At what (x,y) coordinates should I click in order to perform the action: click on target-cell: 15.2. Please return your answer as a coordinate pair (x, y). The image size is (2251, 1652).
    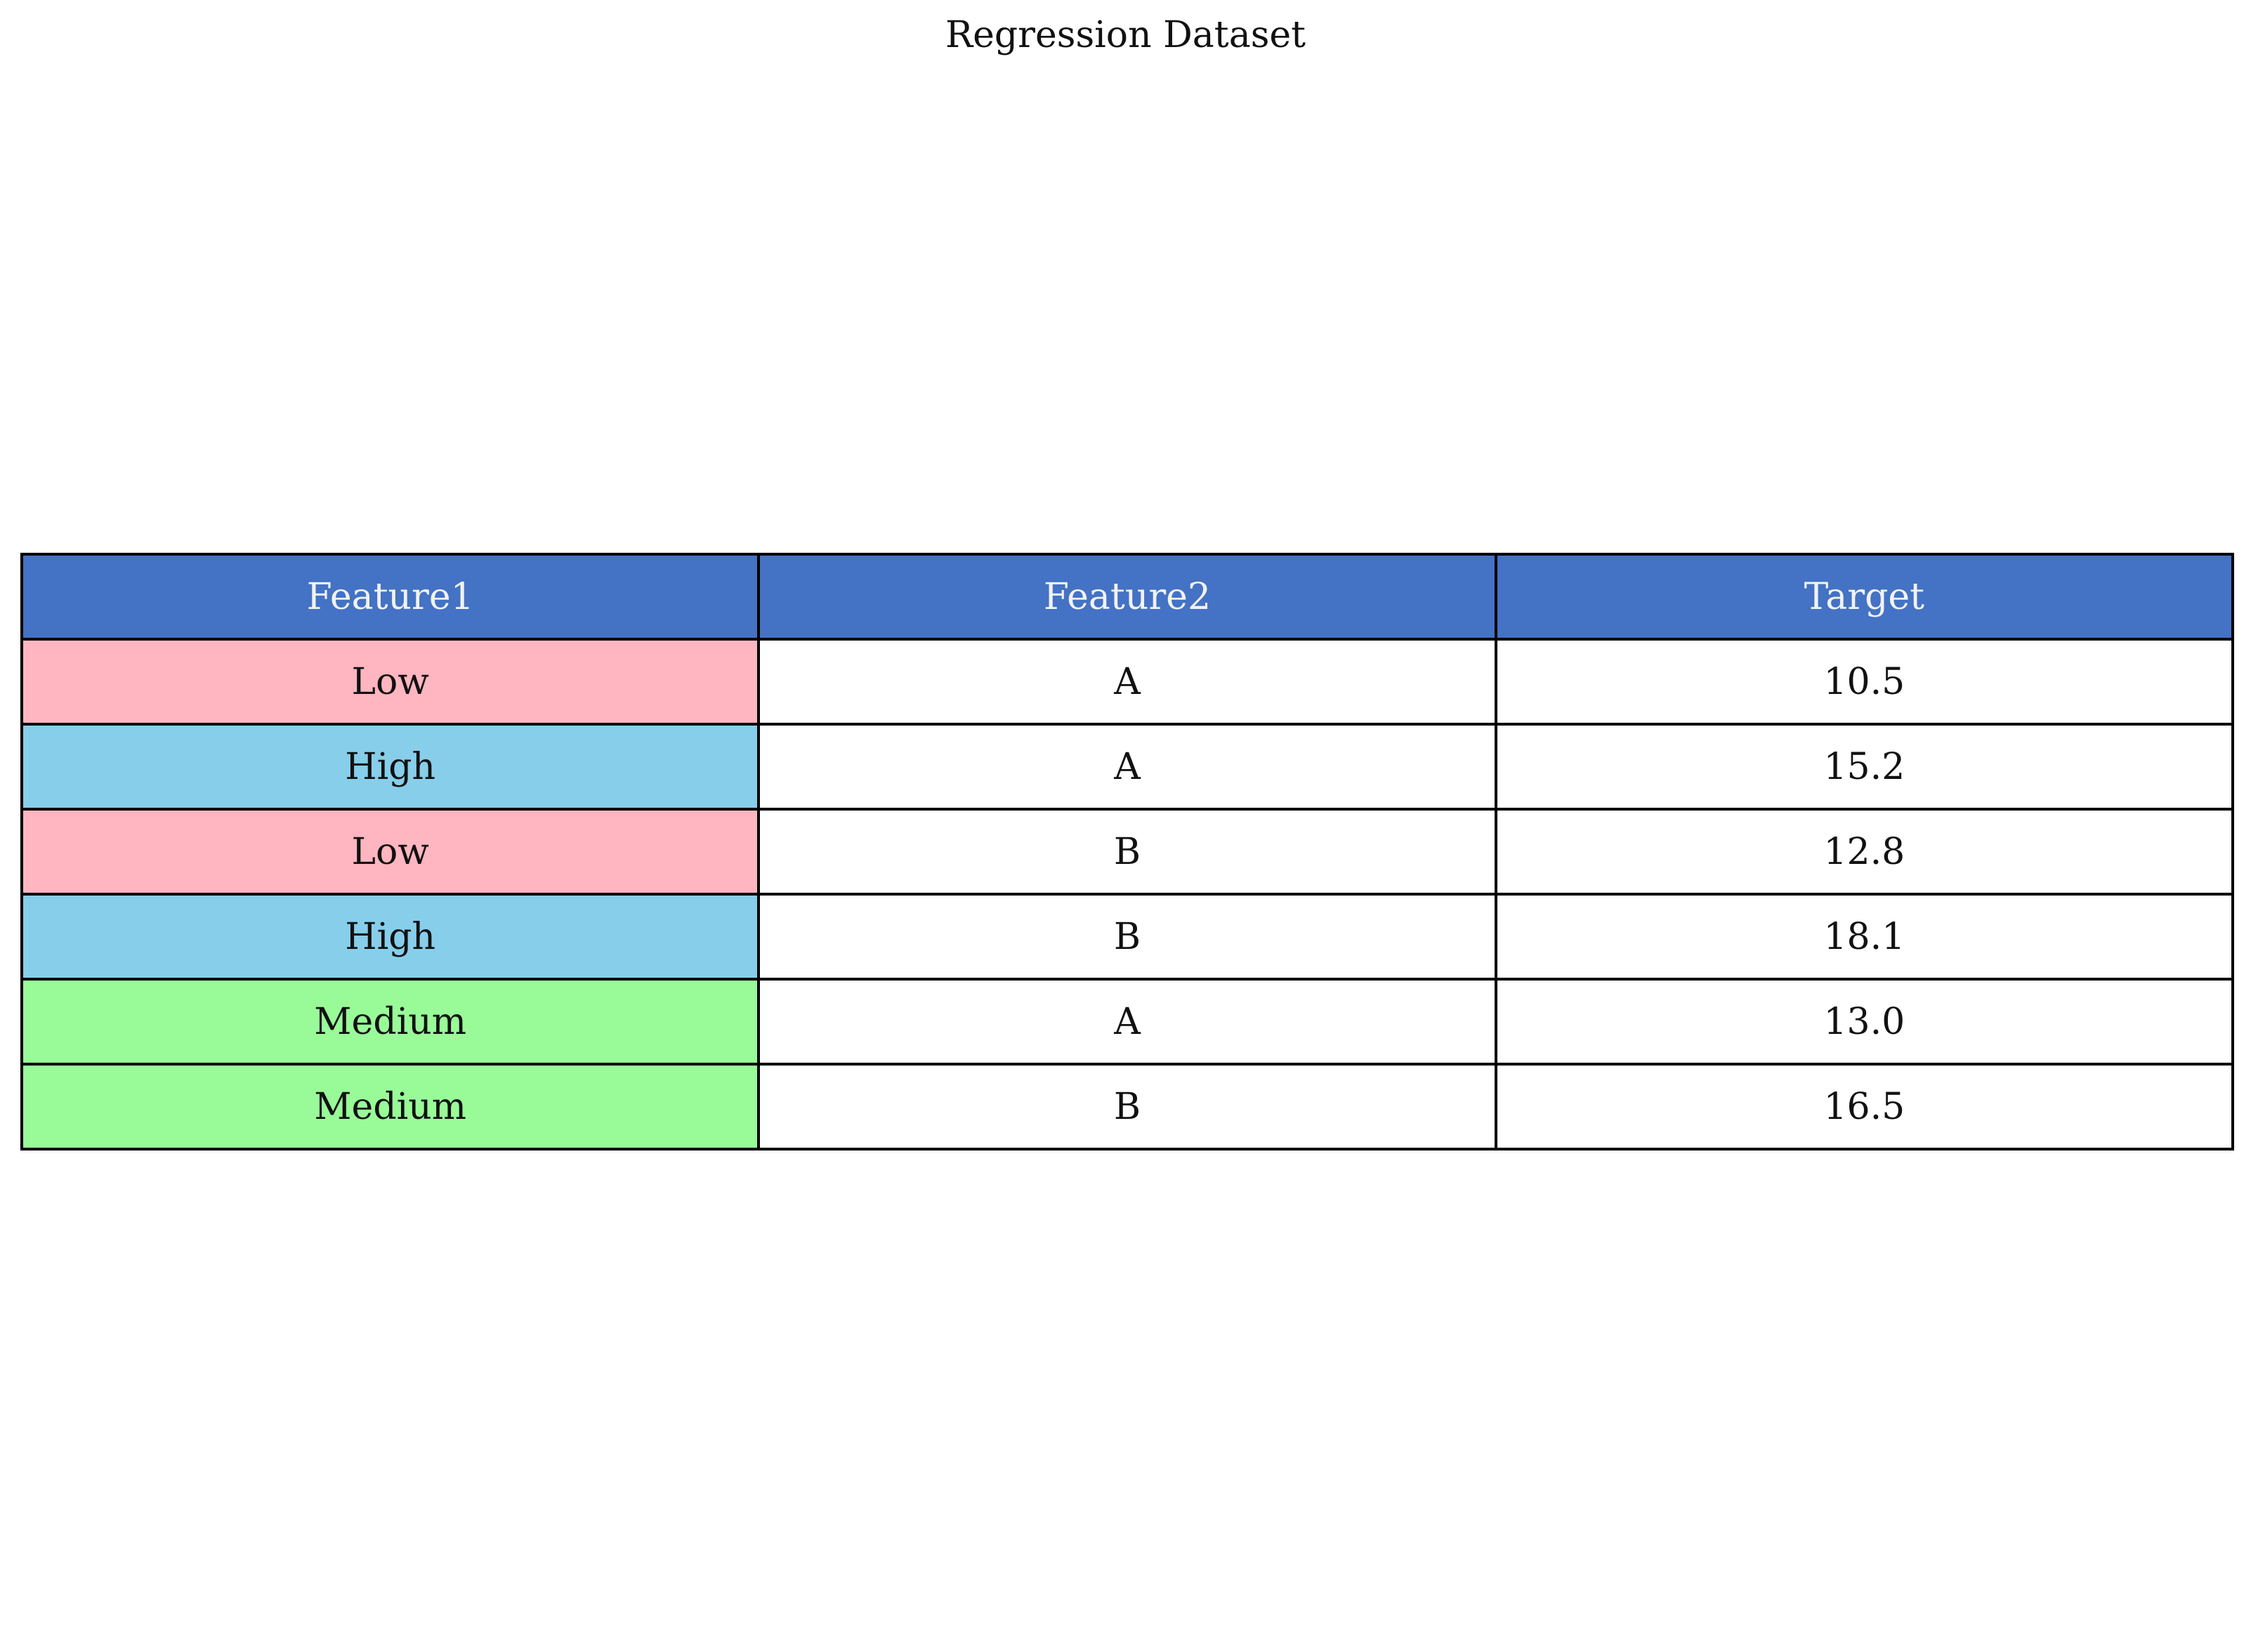
    Looking at the image, I should click on (1864, 767).